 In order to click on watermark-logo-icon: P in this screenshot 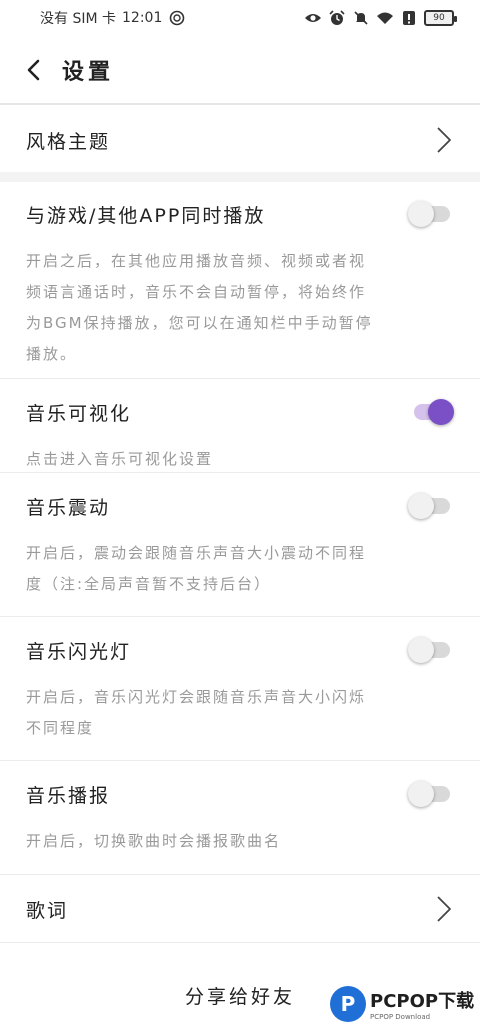, I will do `click(348, 1004)`.